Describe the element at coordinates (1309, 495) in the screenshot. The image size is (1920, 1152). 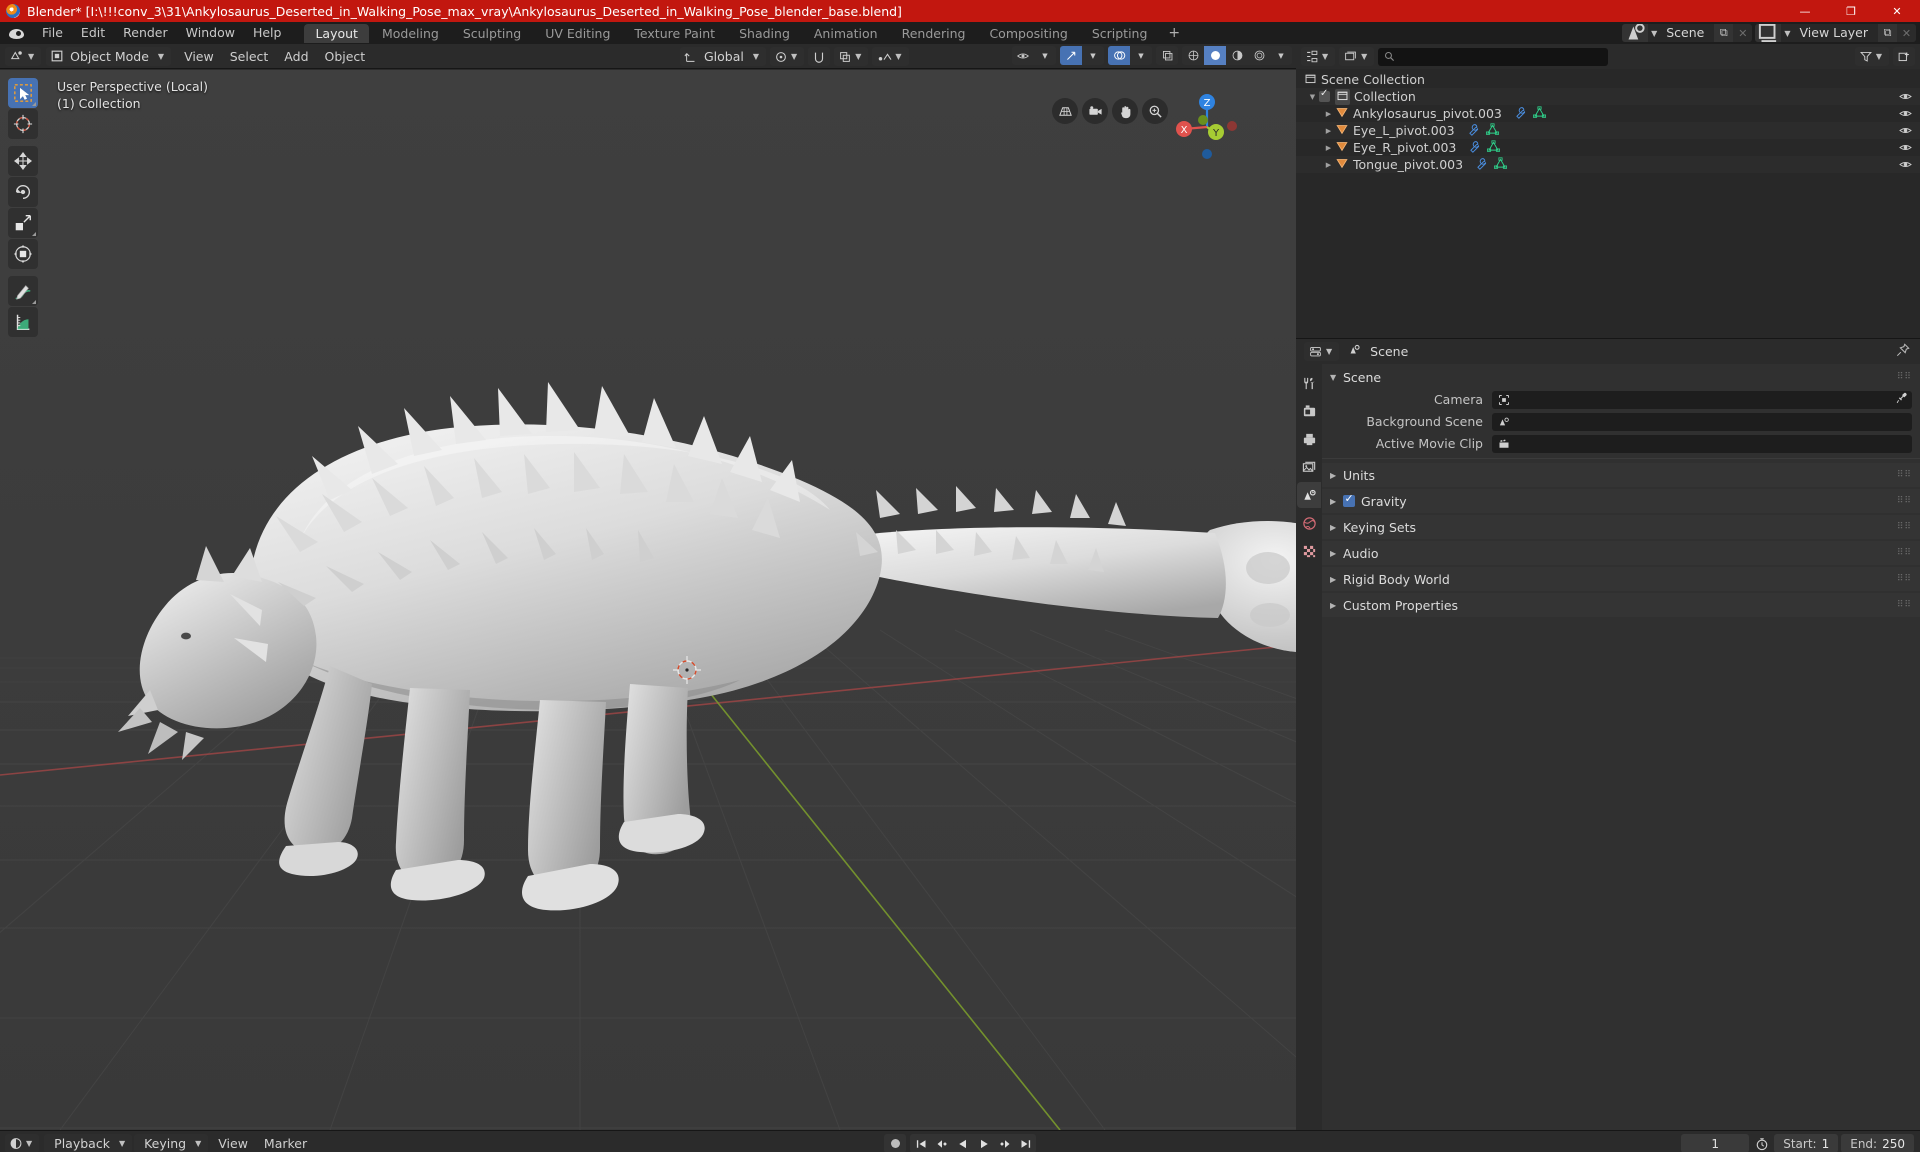
I see `properties-tab-scene` at that location.